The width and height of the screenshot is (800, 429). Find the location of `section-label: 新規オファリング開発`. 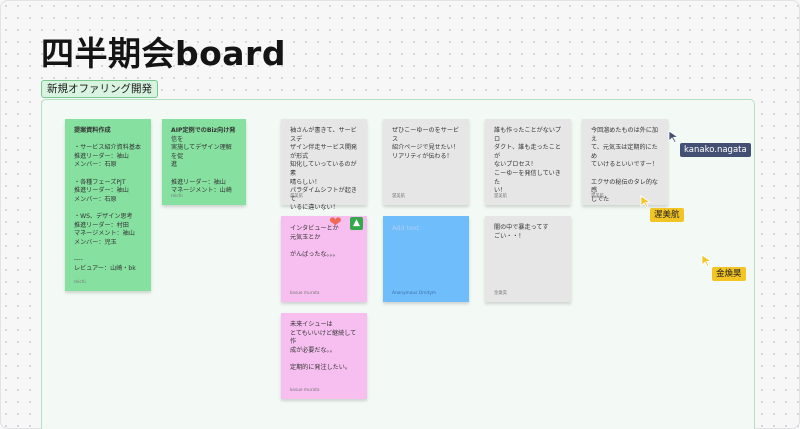

section-label: 新規オファリング開発 is located at coordinates (99, 89).